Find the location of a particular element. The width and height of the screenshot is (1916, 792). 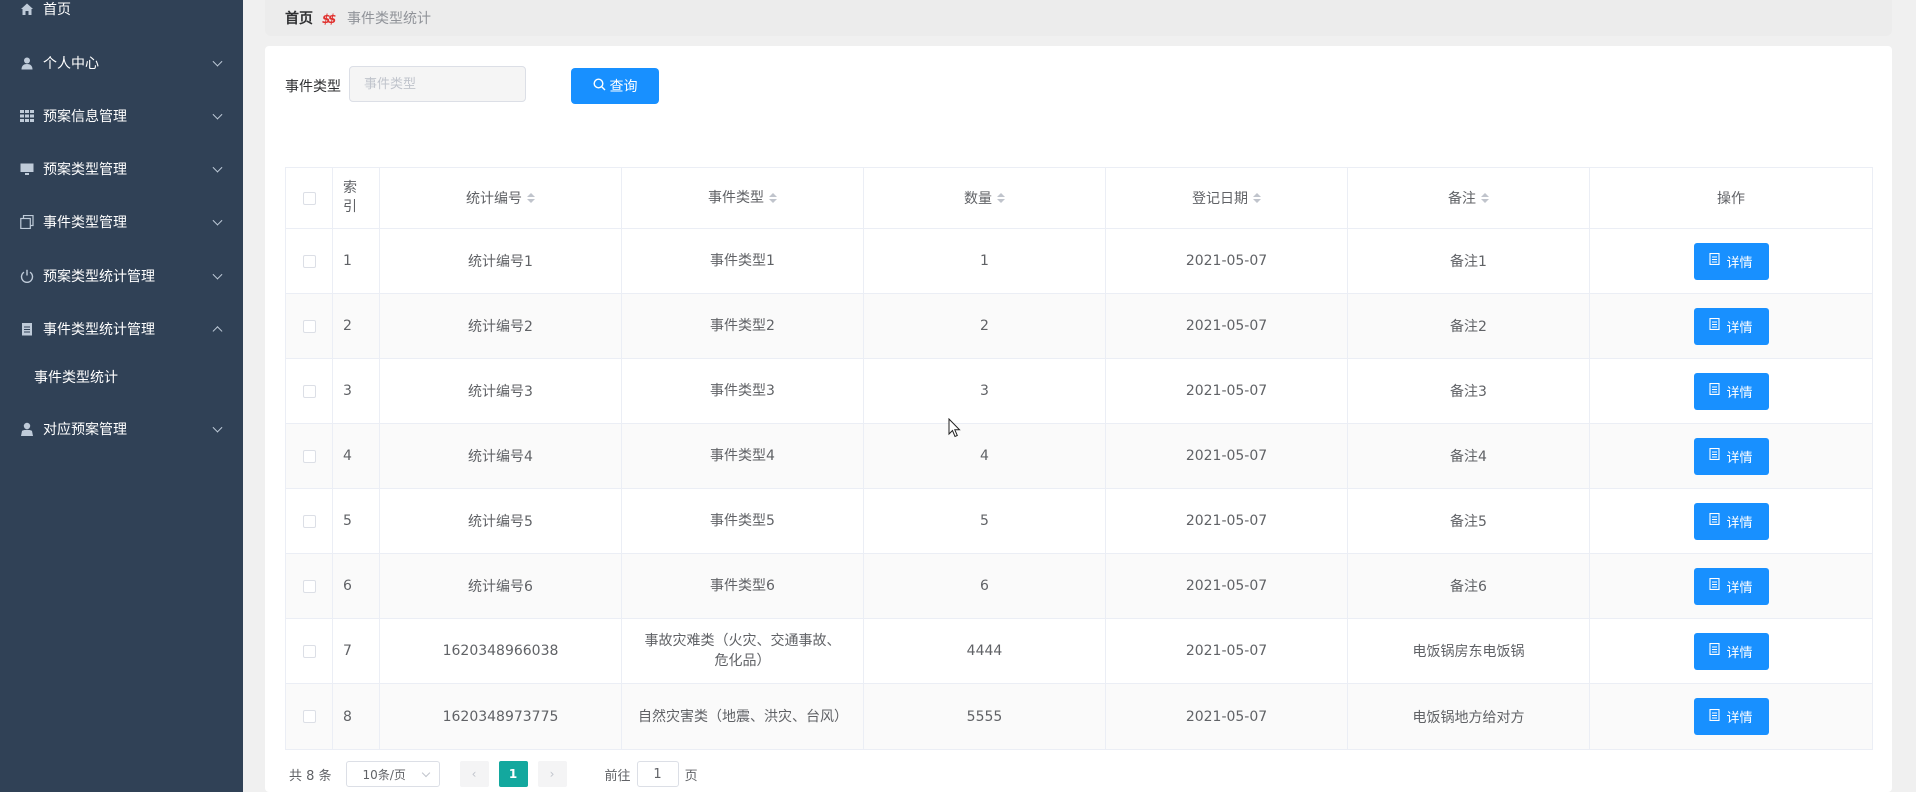

power-icon is located at coordinates (27, 276).